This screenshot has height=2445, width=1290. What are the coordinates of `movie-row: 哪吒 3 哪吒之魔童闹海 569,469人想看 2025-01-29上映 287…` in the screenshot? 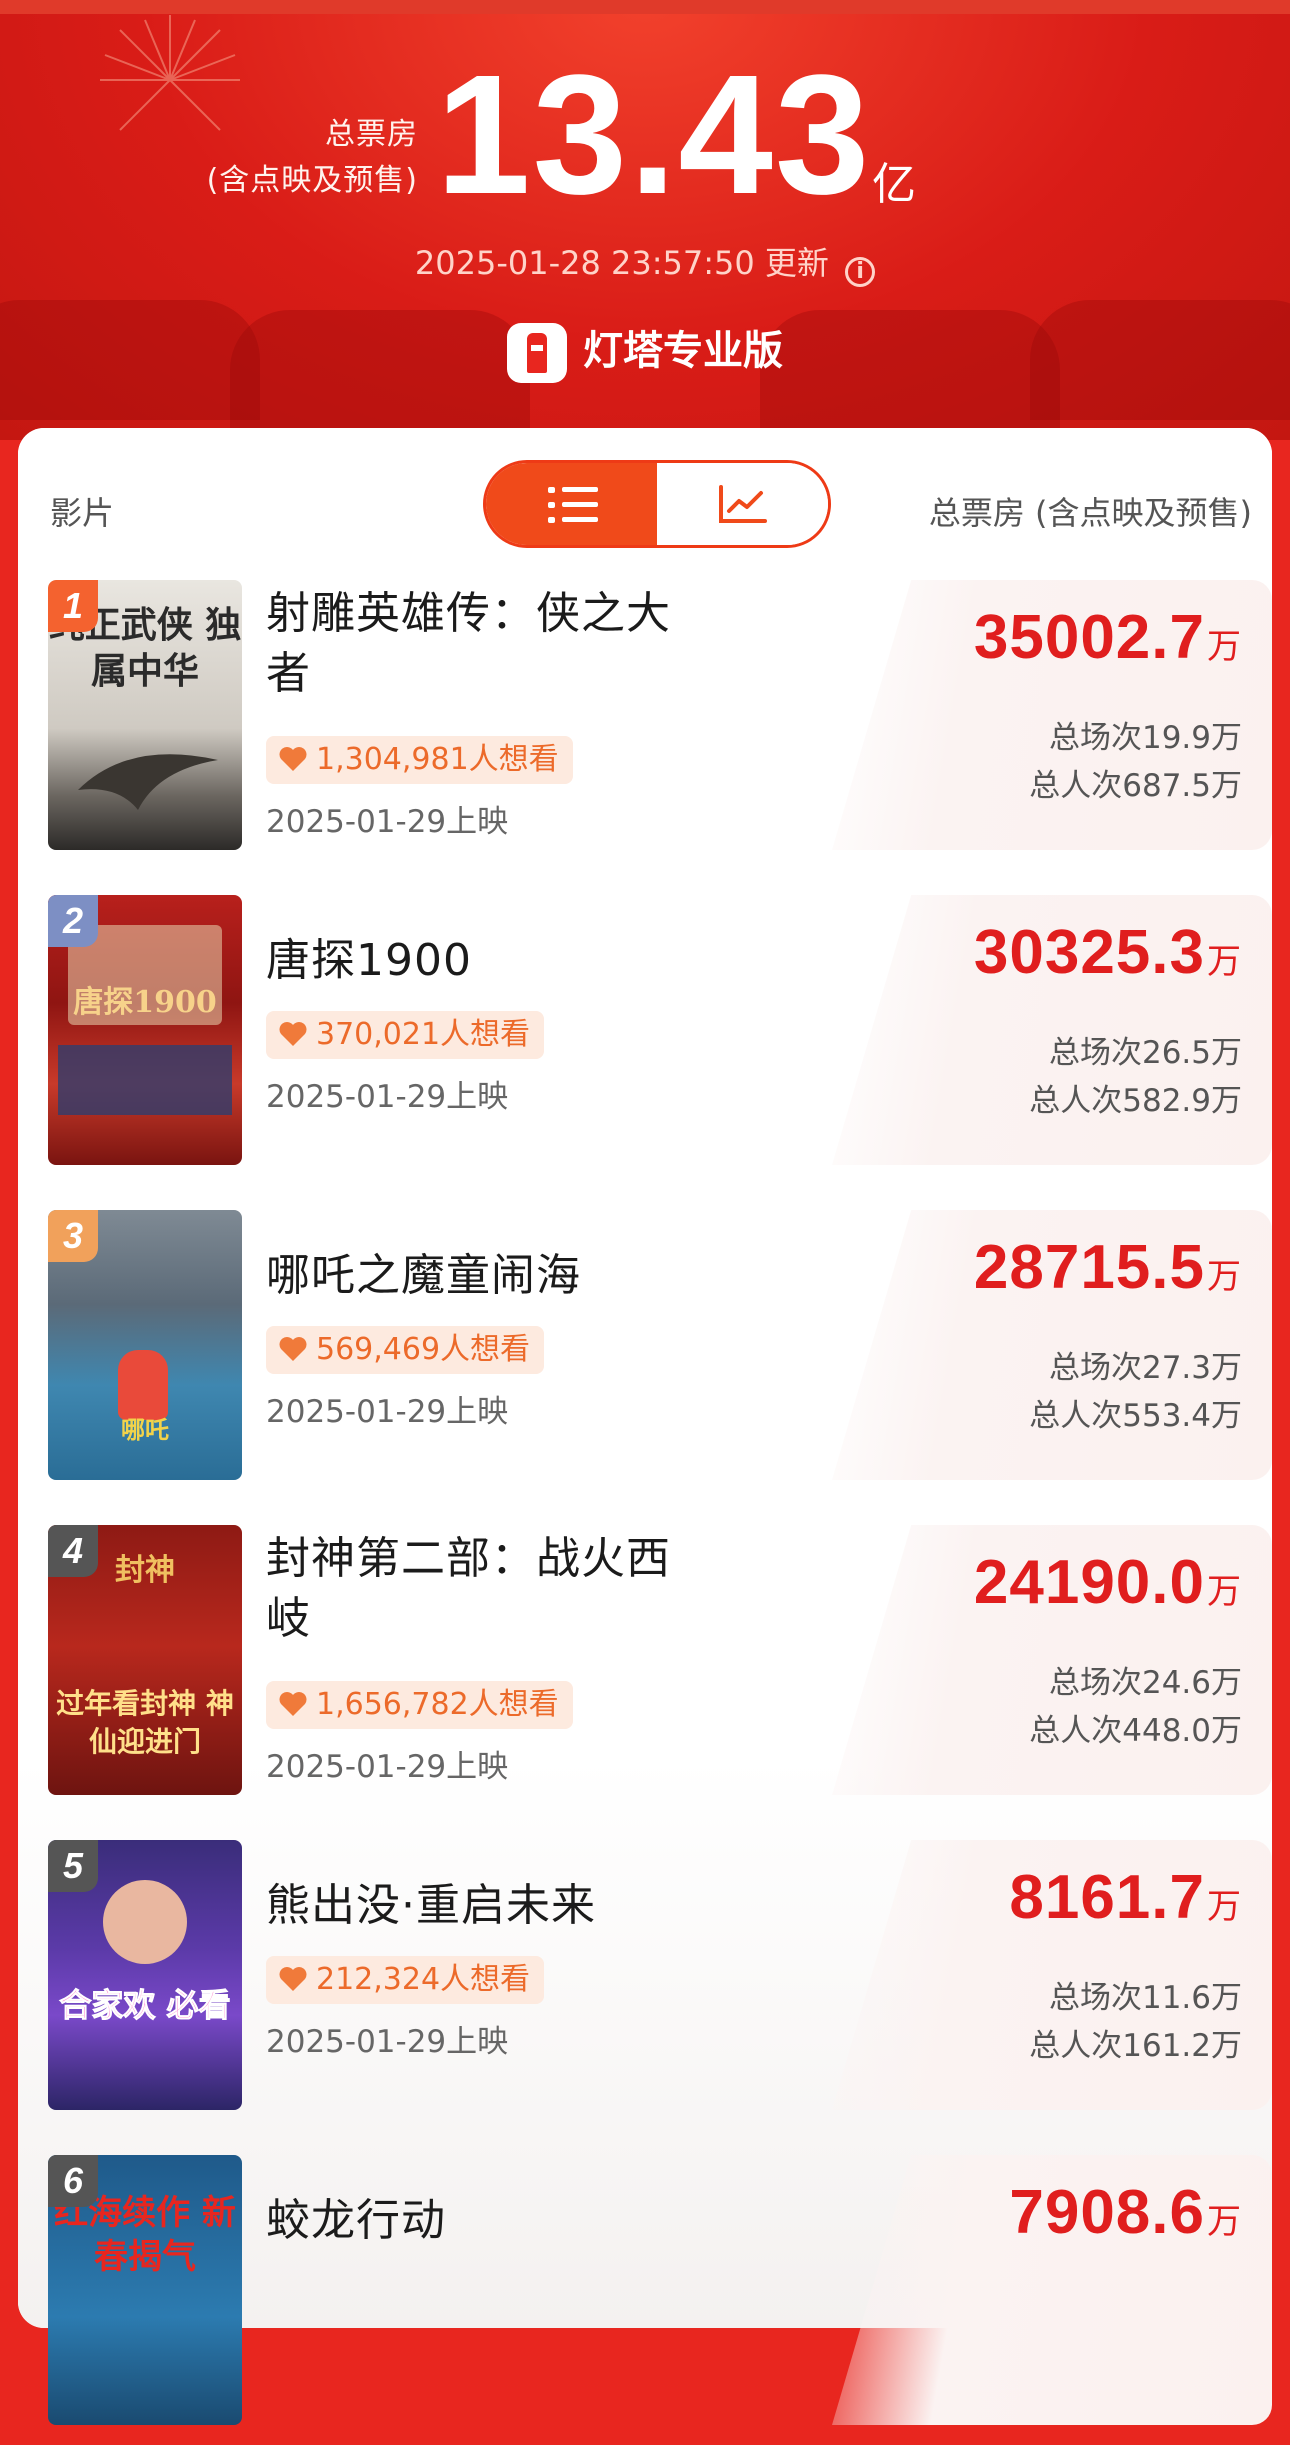 It's located at (645, 1355).